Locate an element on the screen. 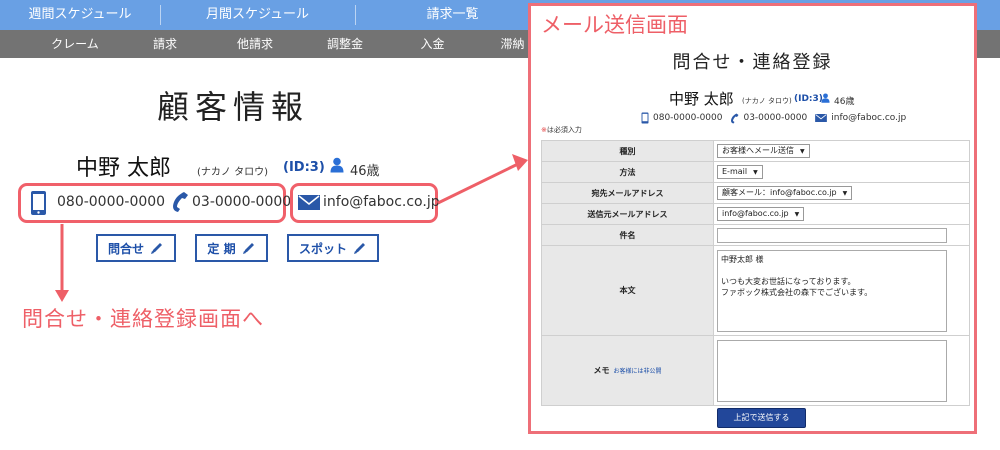 The width and height of the screenshot is (1000, 450). from-address-value: info@faboc.co.jp is located at coordinates (755, 213).